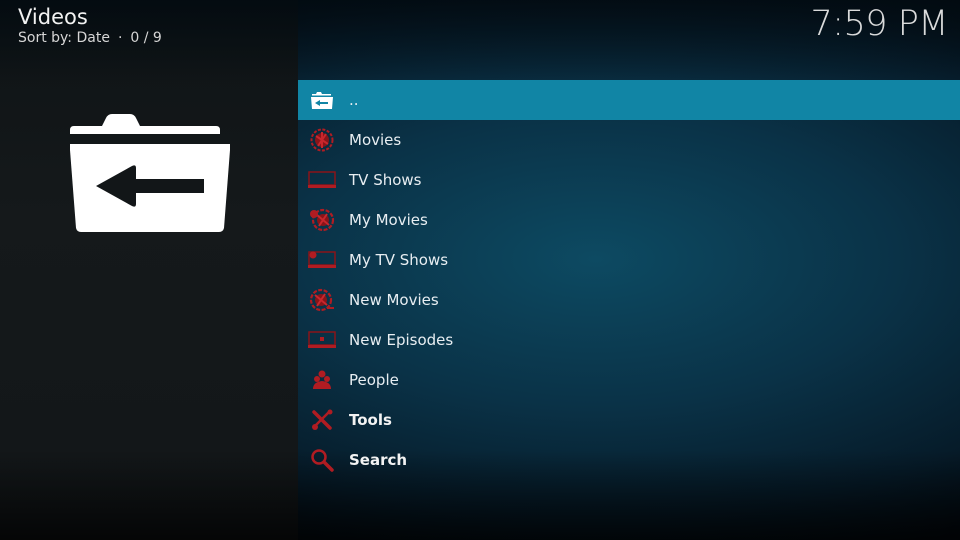  Describe the element at coordinates (64, 38) in the screenshot. I see `sort-label: Sort by: Date` at that location.